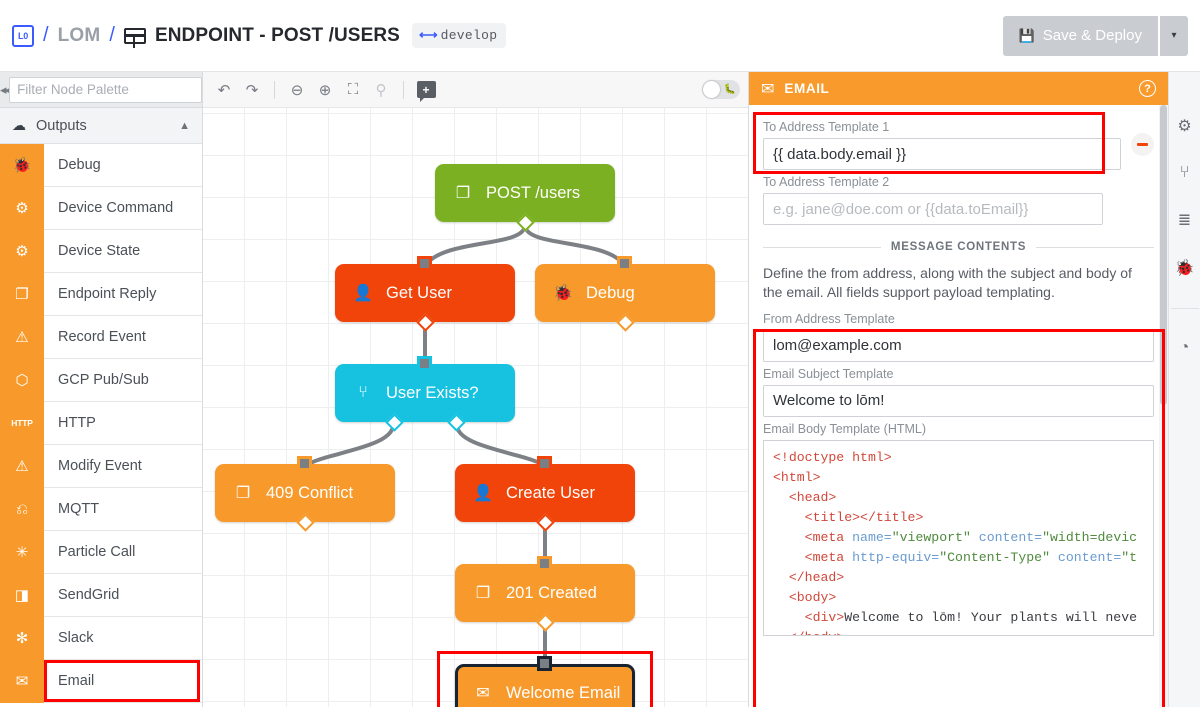 The width and height of the screenshot is (1200, 707). I want to click on zoom-in-button: ⊕, so click(325, 90).